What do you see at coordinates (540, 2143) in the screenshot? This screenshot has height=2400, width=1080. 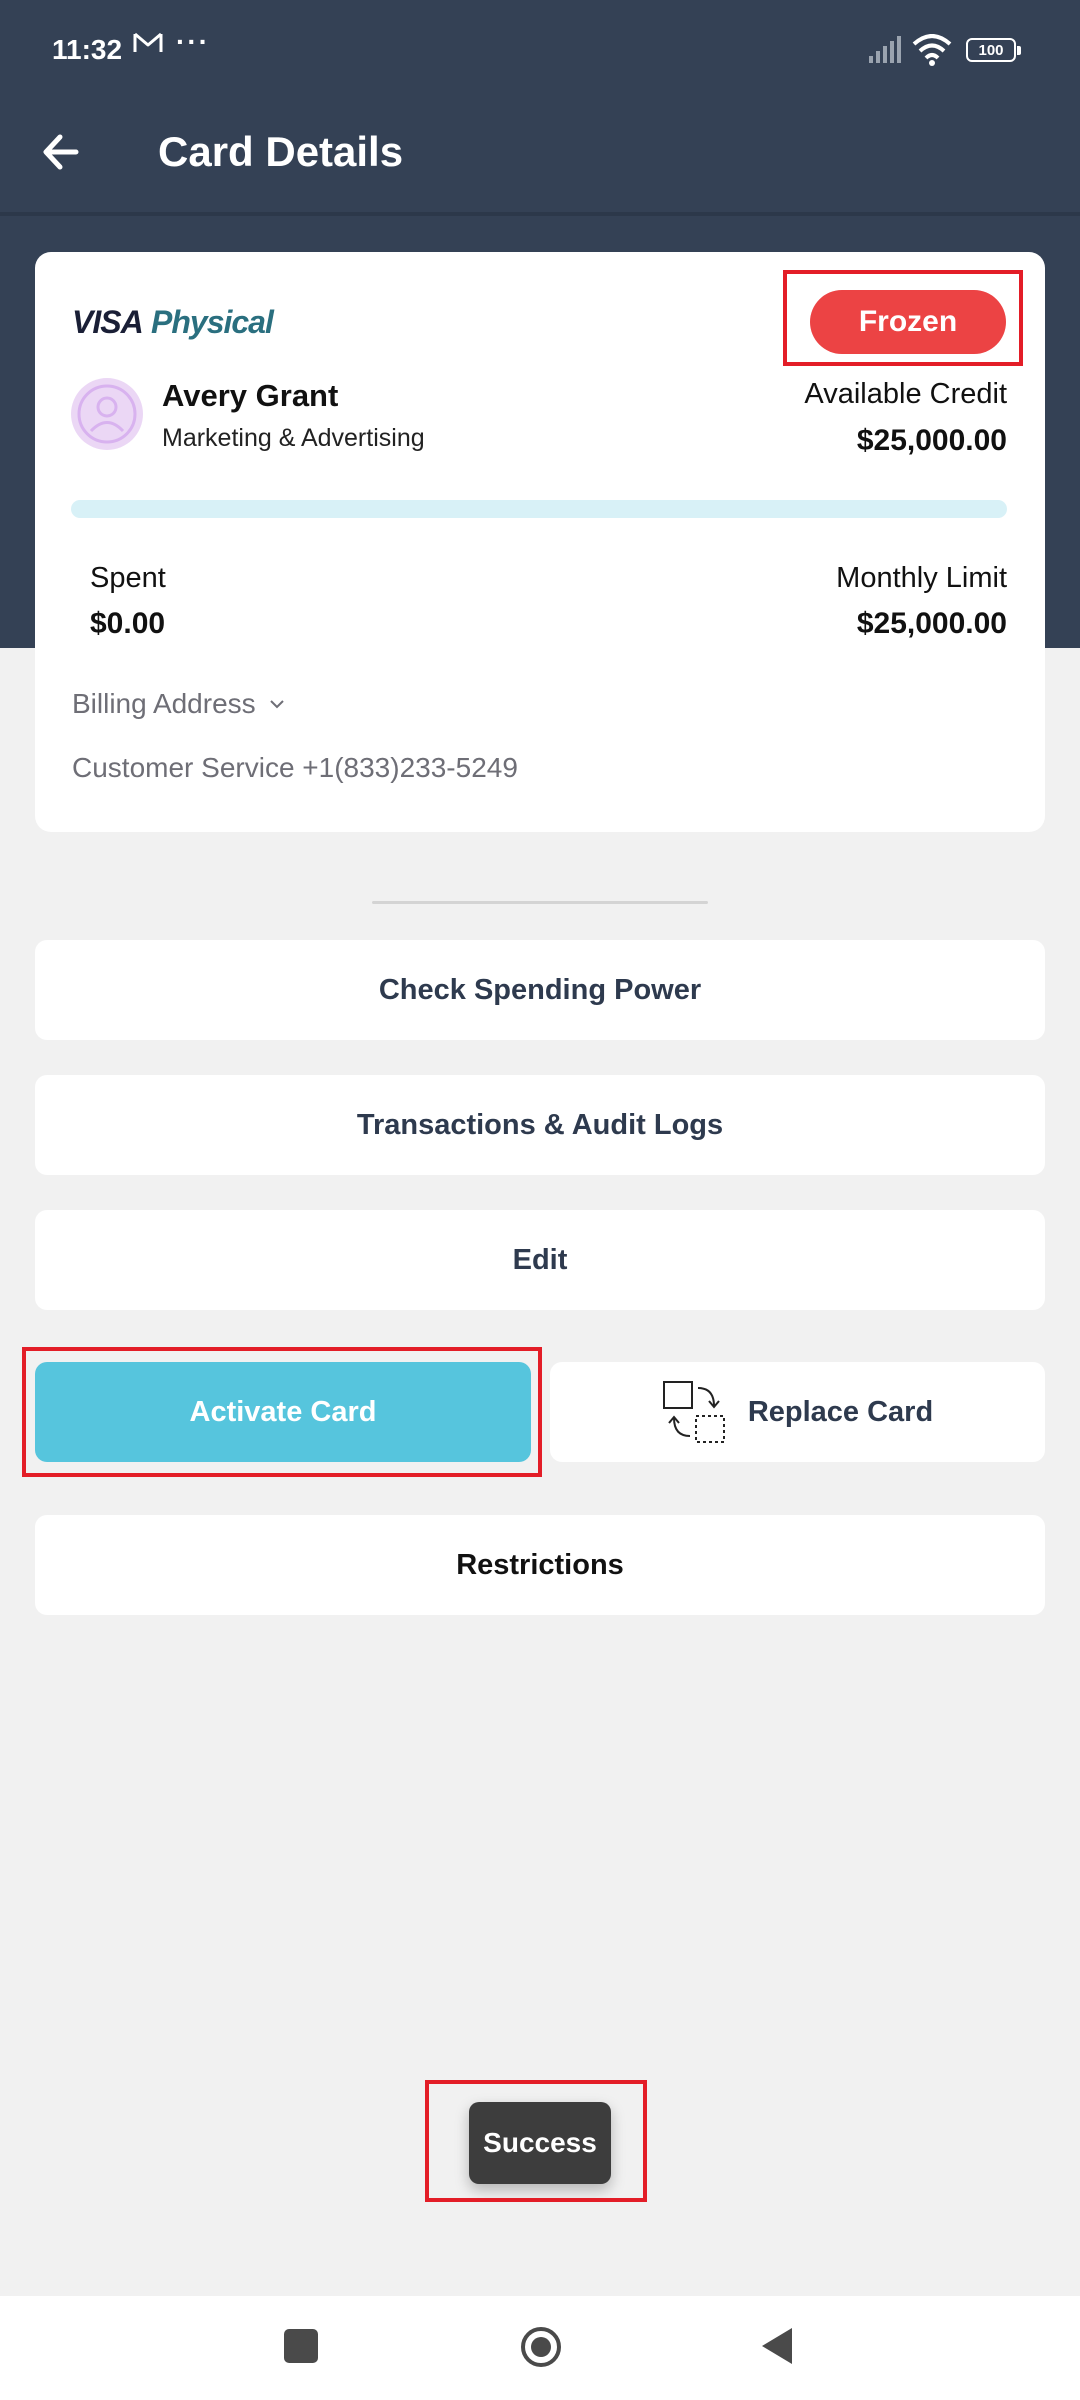 I see `success-toast: Success` at bounding box center [540, 2143].